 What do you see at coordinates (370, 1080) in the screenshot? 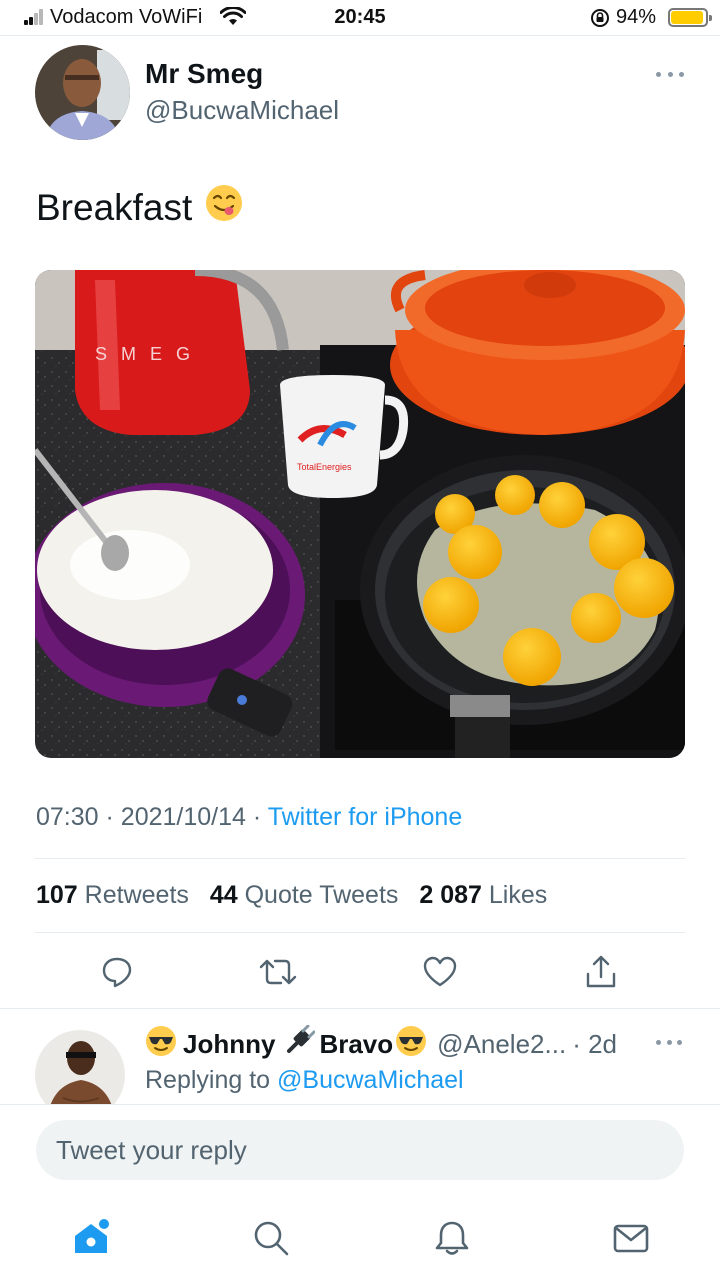
I see `replying-to-handle-link: @BucwaMichael` at bounding box center [370, 1080].